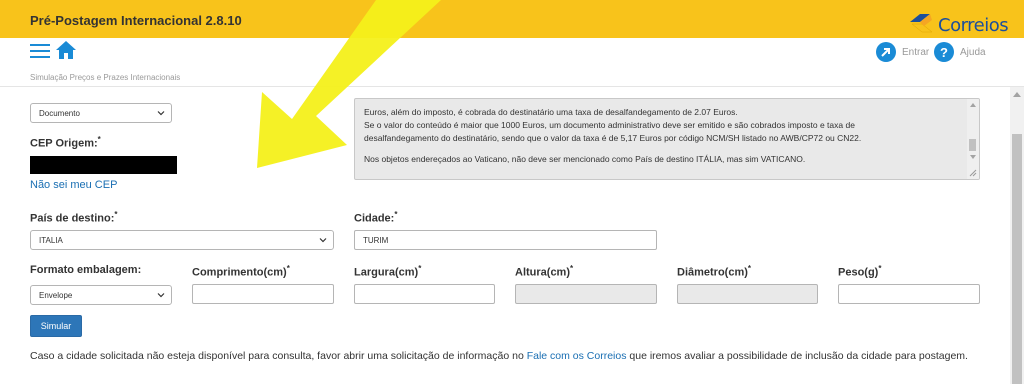 This screenshot has height=384, width=1024. What do you see at coordinates (886, 52) in the screenshot?
I see `login-arrow-icon` at bounding box center [886, 52].